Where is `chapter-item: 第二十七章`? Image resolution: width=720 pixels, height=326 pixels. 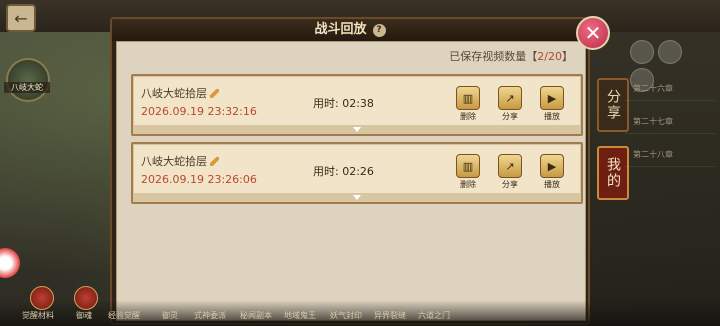
chapter-item: 第二十七章 is located at coordinates (670, 121).